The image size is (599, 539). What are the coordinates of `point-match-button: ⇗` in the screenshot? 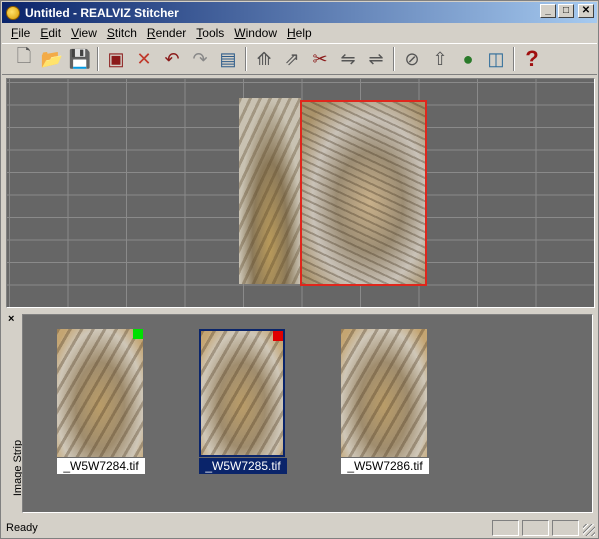 It's located at (292, 59).